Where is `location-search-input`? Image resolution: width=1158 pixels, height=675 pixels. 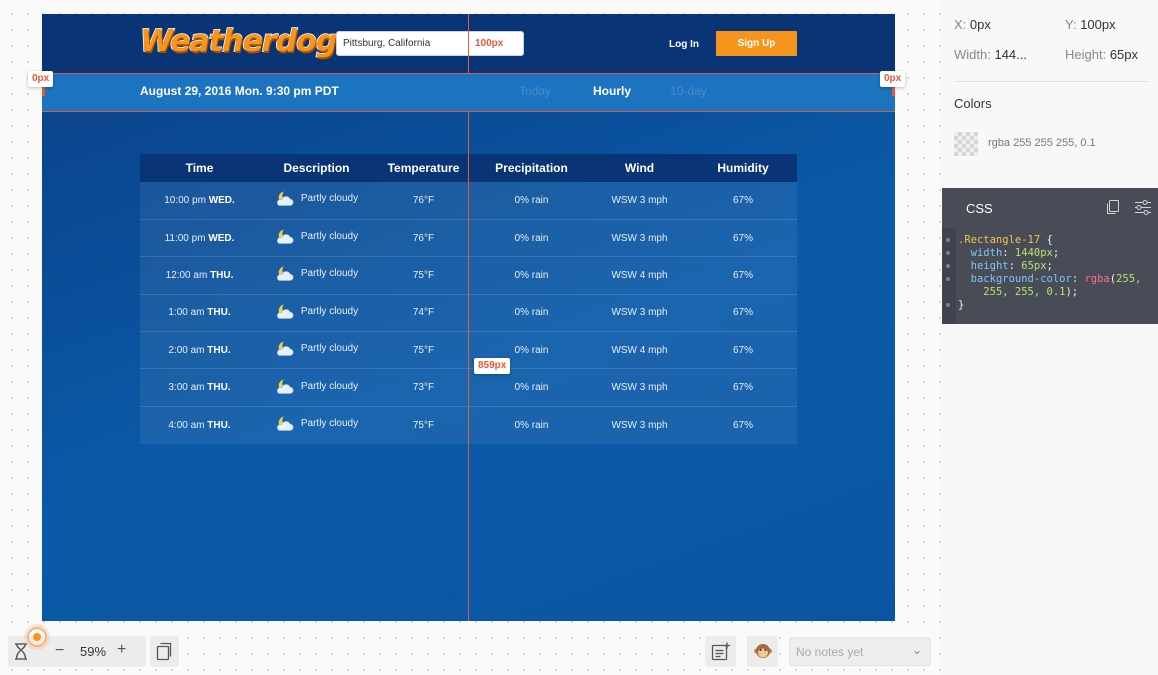 location-search-input is located at coordinates (402, 43).